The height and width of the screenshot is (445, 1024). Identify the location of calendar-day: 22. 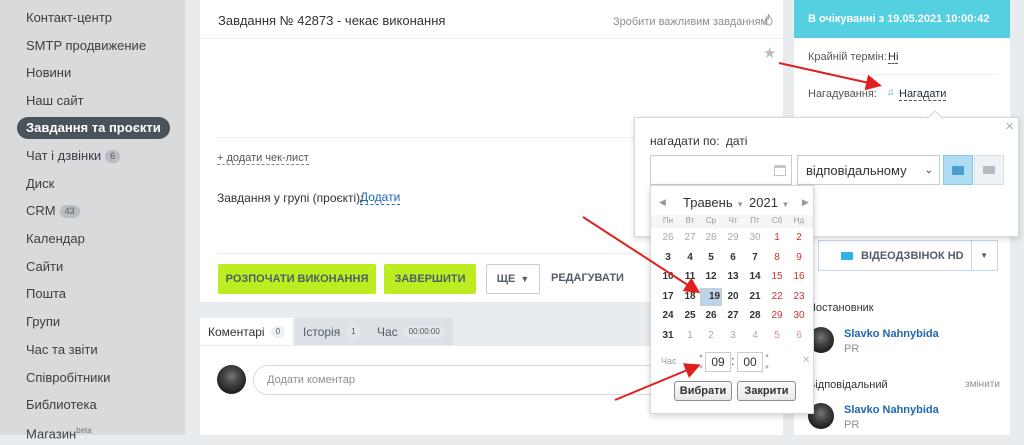
(777, 297).